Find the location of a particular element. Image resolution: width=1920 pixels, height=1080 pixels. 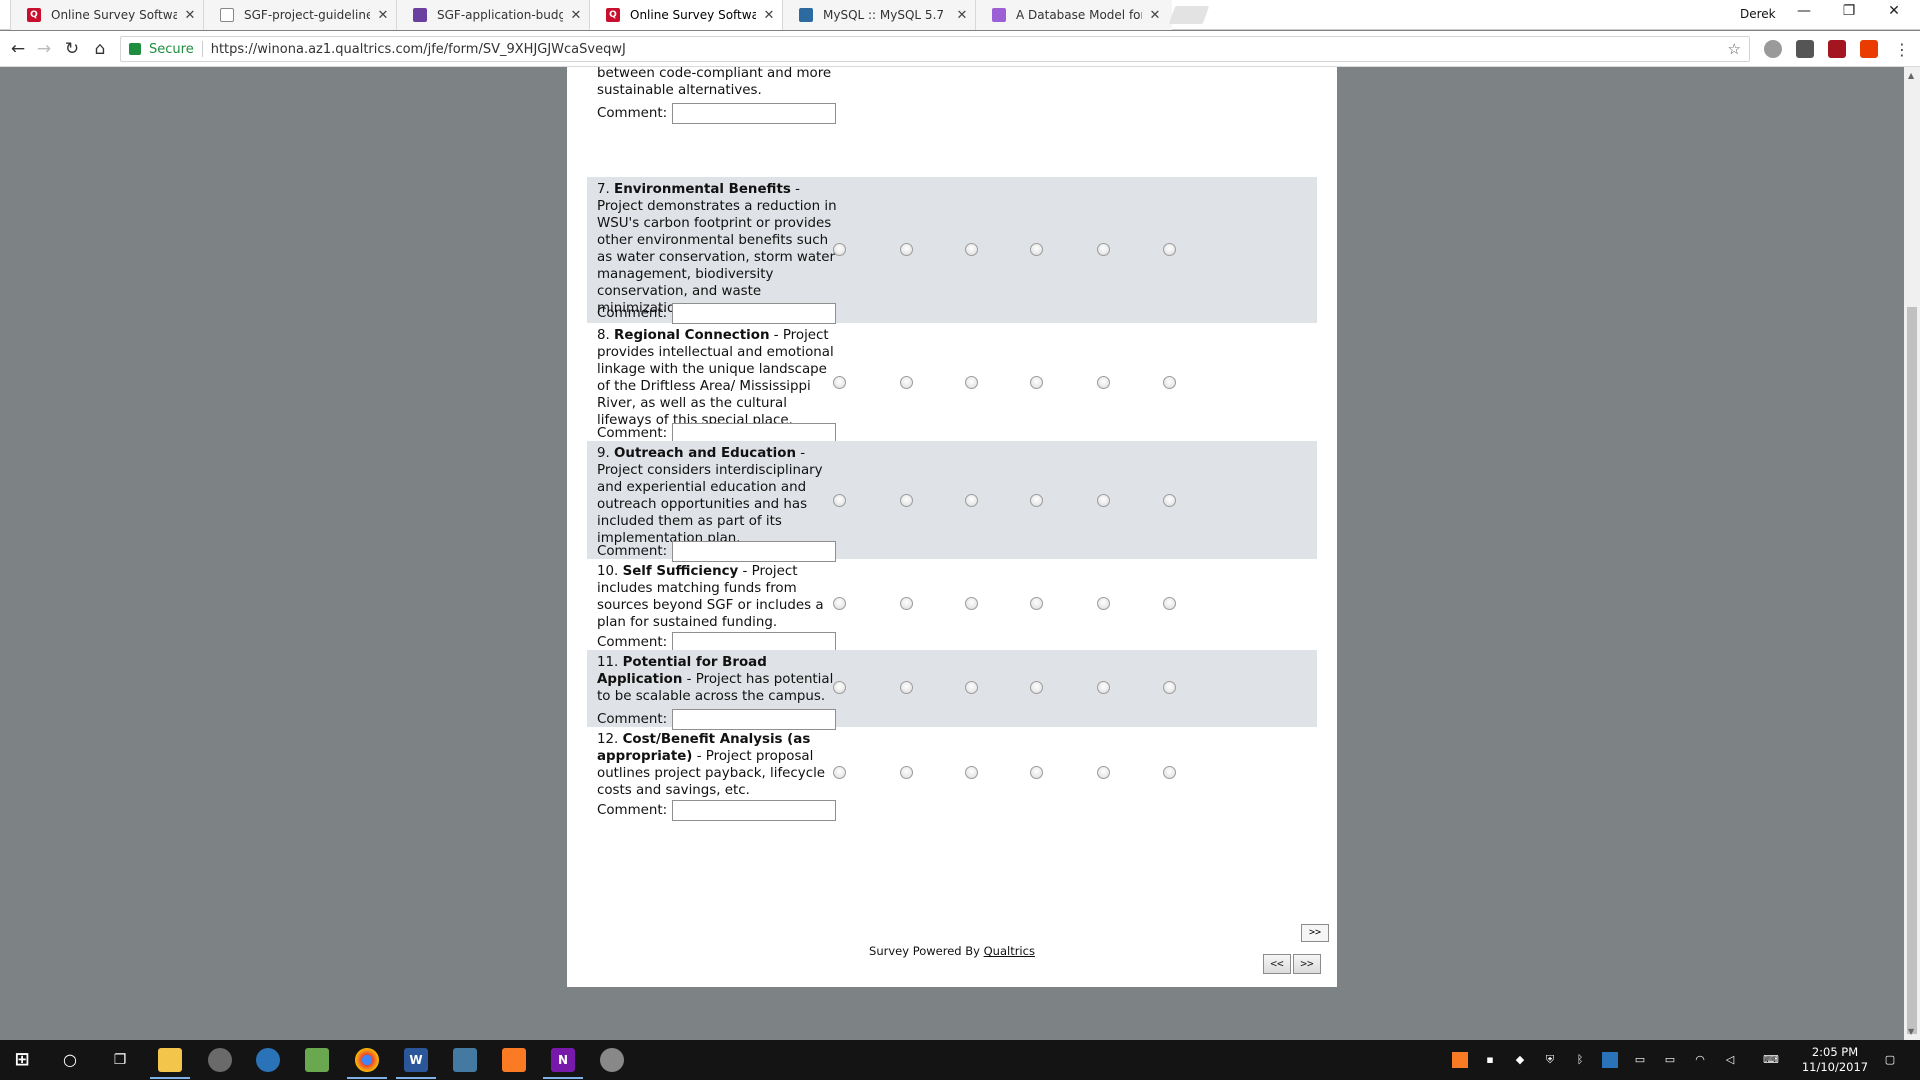

browser-tab: MySQL :: MySQL 5.7 Refe ✕ is located at coordinates (880, 15).